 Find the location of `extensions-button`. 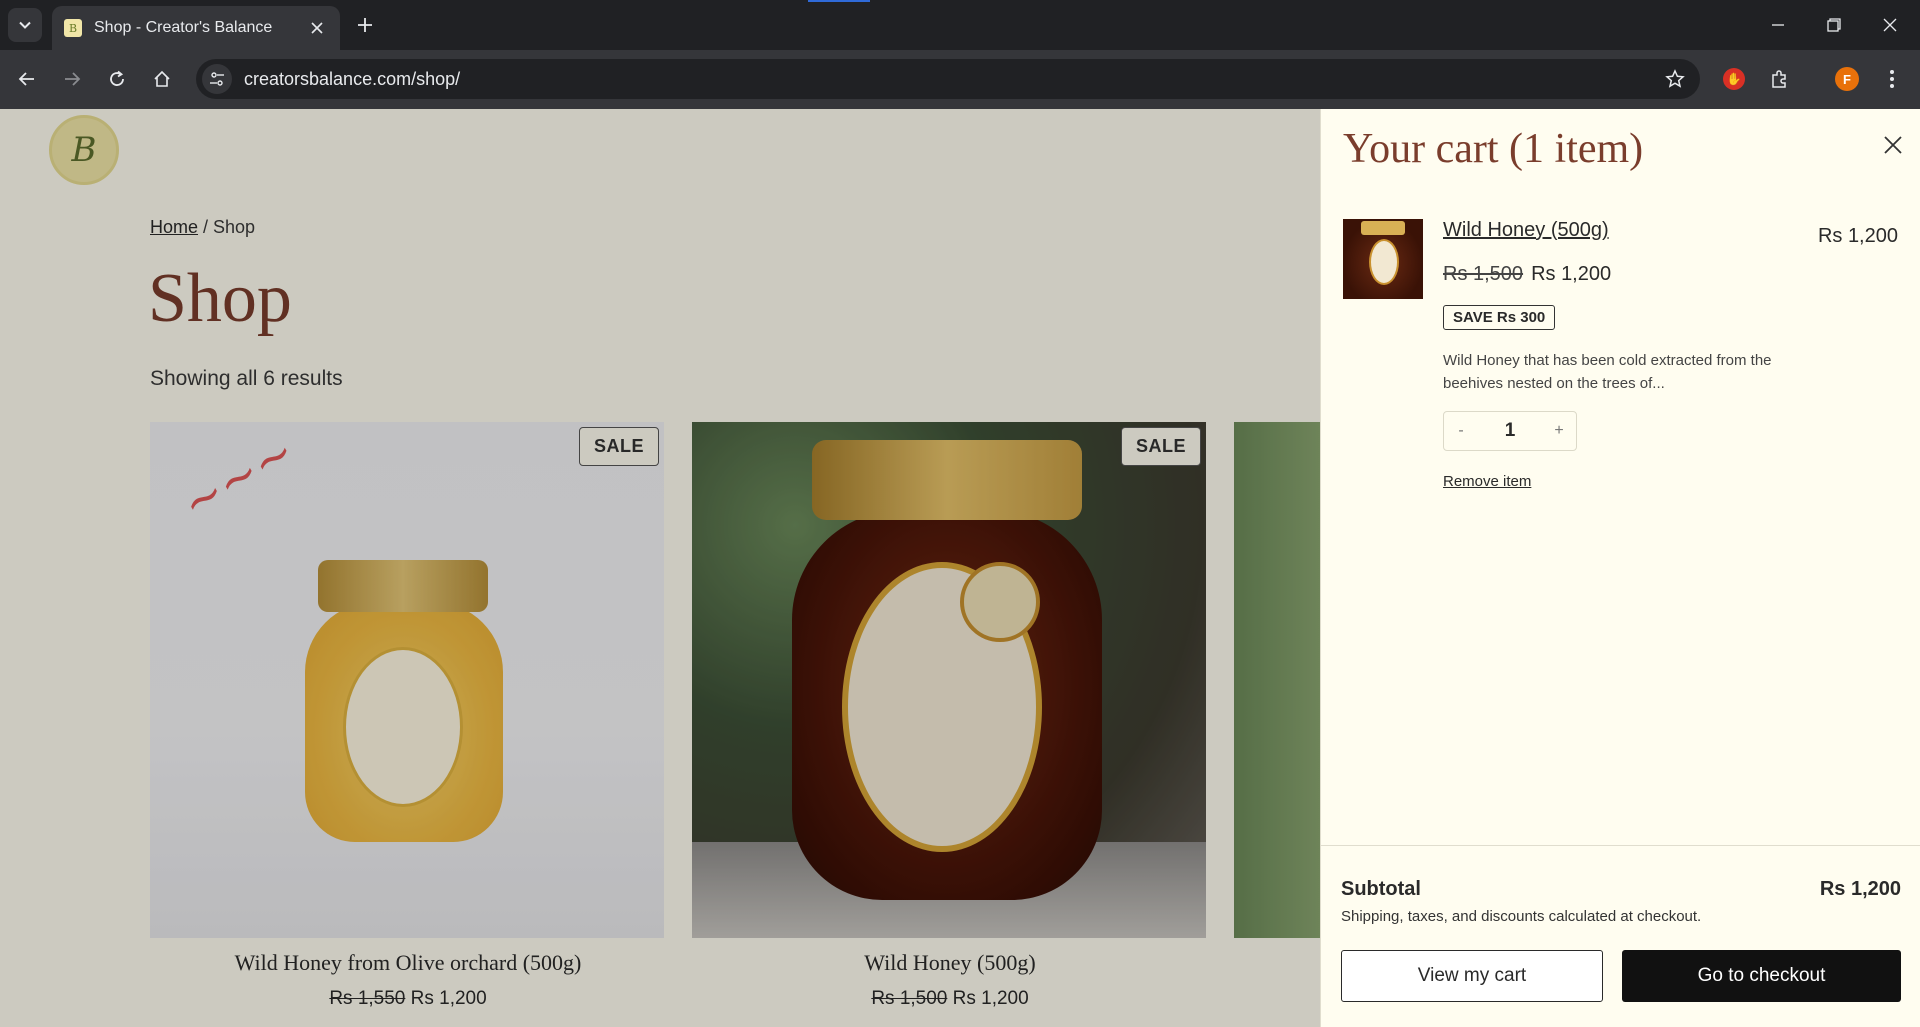

extensions-button is located at coordinates (1779, 79).